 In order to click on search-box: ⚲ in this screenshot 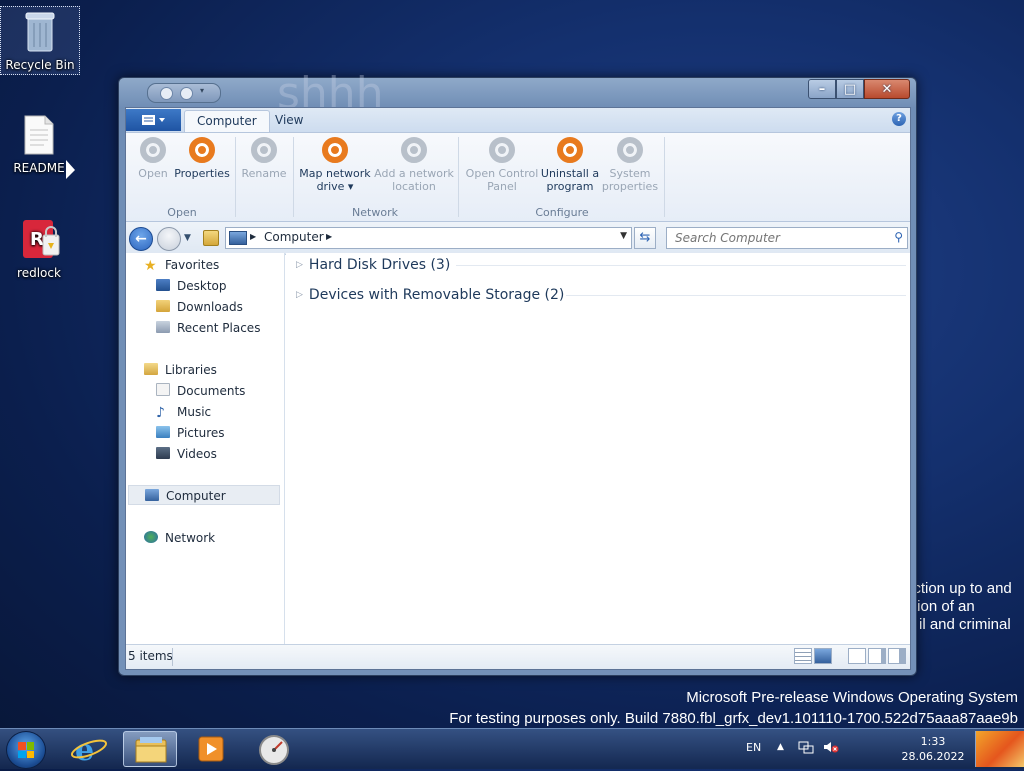, I will do `click(787, 238)`.